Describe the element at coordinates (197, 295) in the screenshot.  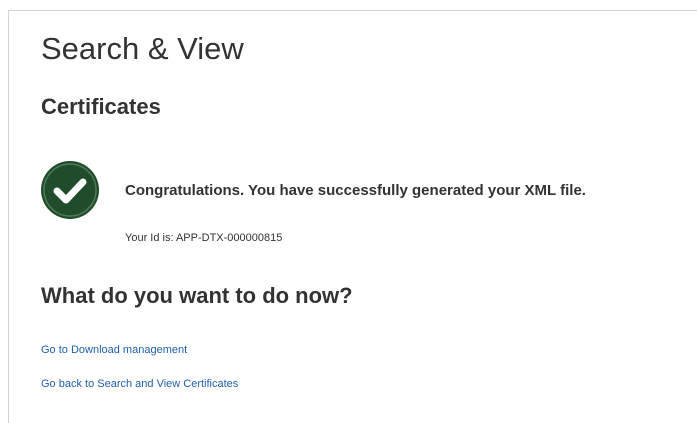
I see `next-steps-heading: What do you want to do now?` at that location.